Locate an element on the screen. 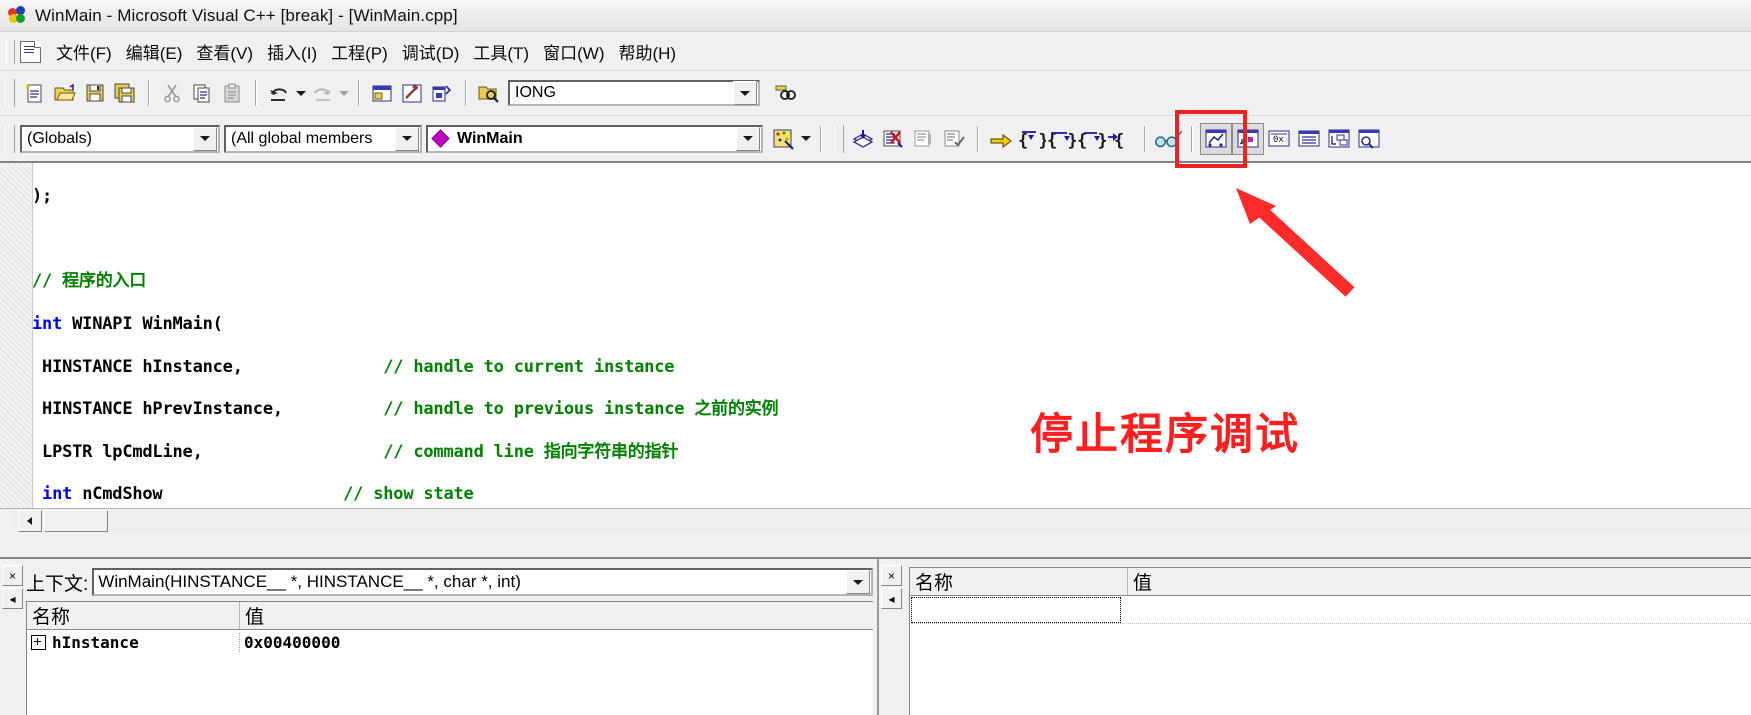 This screenshot has height=715, width=1751. memory-window-icon is located at coordinates (1309, 139).